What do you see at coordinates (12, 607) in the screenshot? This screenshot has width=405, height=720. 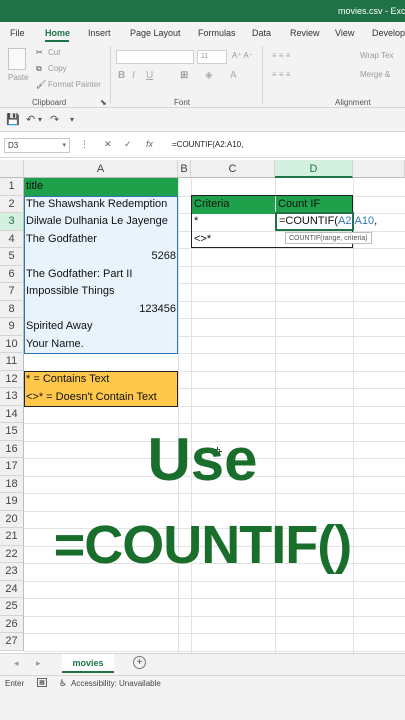 I see `row-header-25: 25` at bounding box center [12, 607].